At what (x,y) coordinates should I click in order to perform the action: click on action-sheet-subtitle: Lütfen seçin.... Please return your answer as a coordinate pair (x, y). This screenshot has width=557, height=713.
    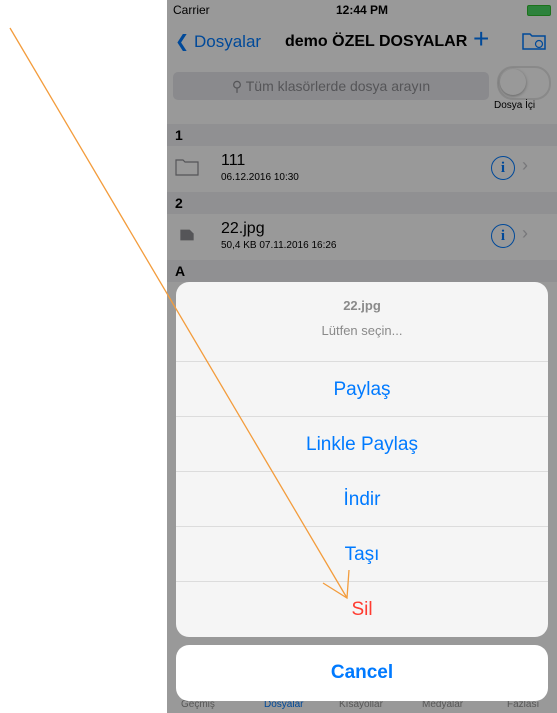
    Looking at the image, I should click on (362, 330).